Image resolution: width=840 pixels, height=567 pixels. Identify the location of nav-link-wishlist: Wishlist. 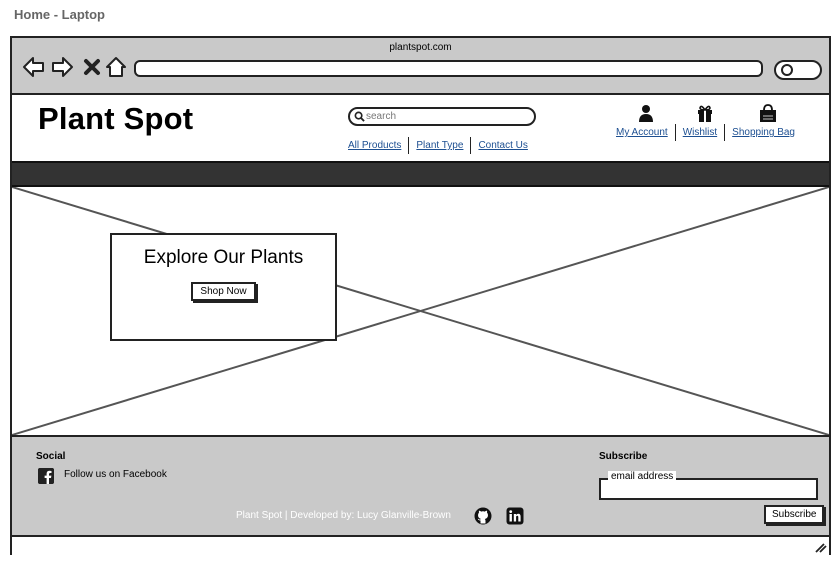
(700, 132).